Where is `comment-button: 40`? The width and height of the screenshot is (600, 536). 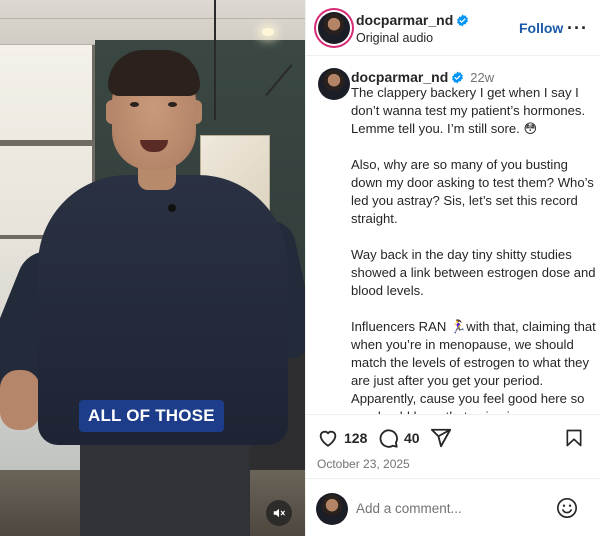
comment-button: 40 is located at coordinates (398, 438).